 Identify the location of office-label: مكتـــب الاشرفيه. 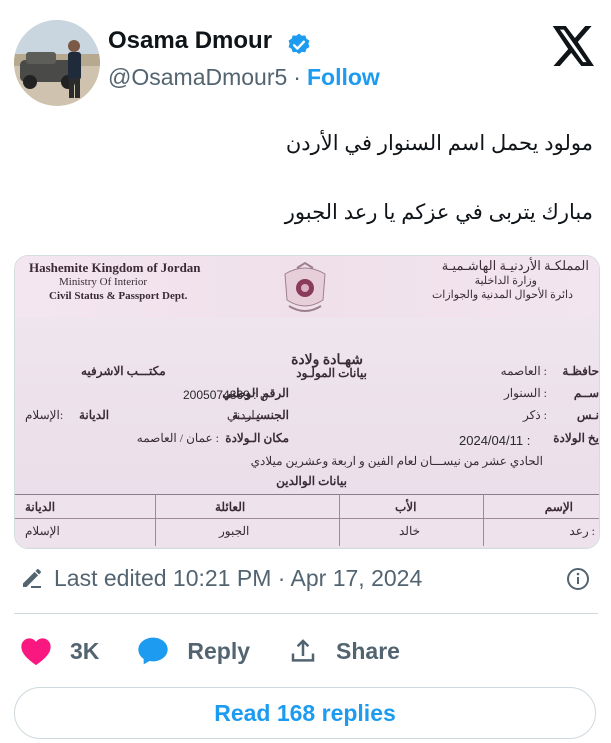
(123, 371).